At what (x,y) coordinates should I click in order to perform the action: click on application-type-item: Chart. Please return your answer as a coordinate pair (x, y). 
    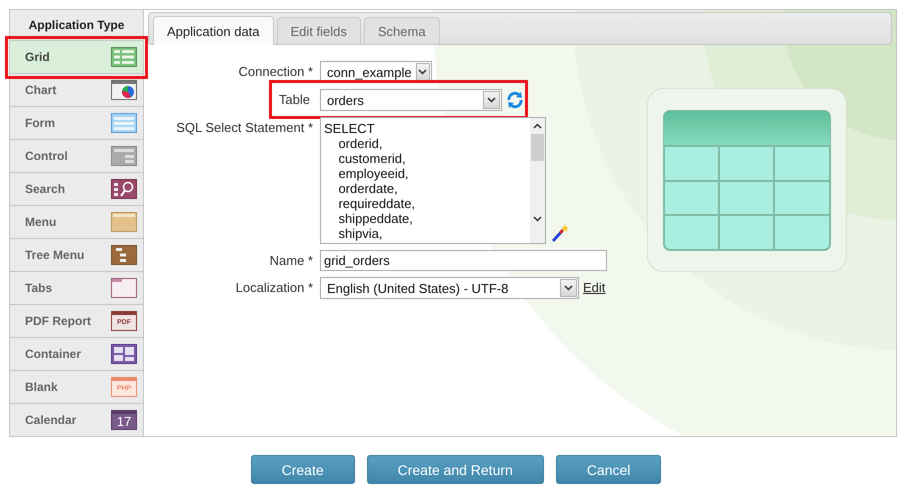
    Looking at the image, I should click on (76, 90).